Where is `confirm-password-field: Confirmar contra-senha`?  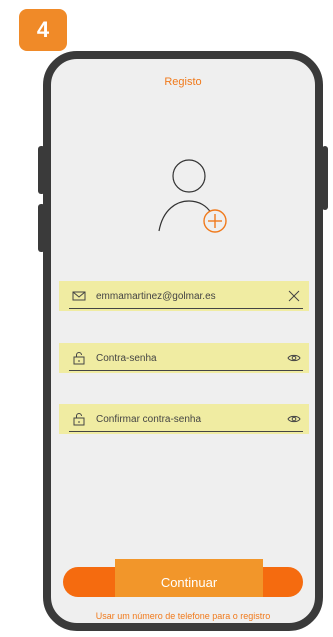
confirm-password-field: Confirmar contra-senha is located at coordinates (184, 419).